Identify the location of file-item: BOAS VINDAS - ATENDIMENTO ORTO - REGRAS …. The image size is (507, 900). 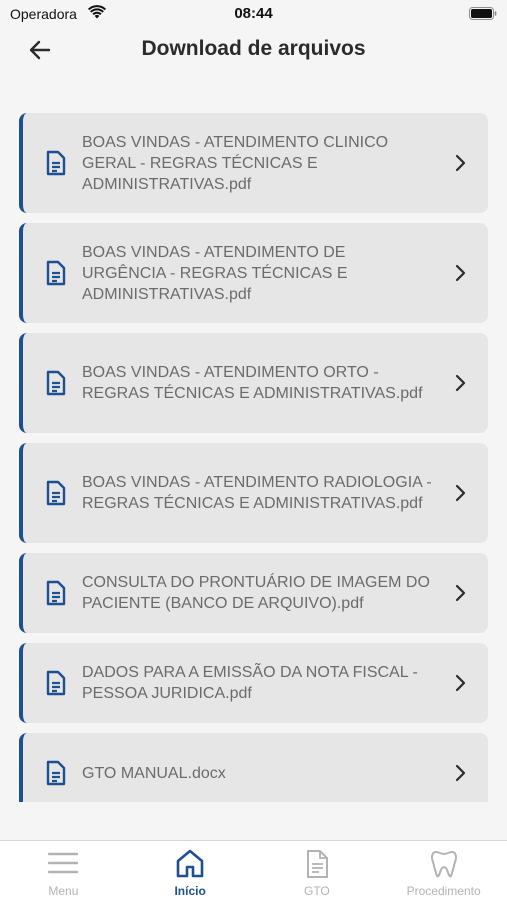
(253, 383).